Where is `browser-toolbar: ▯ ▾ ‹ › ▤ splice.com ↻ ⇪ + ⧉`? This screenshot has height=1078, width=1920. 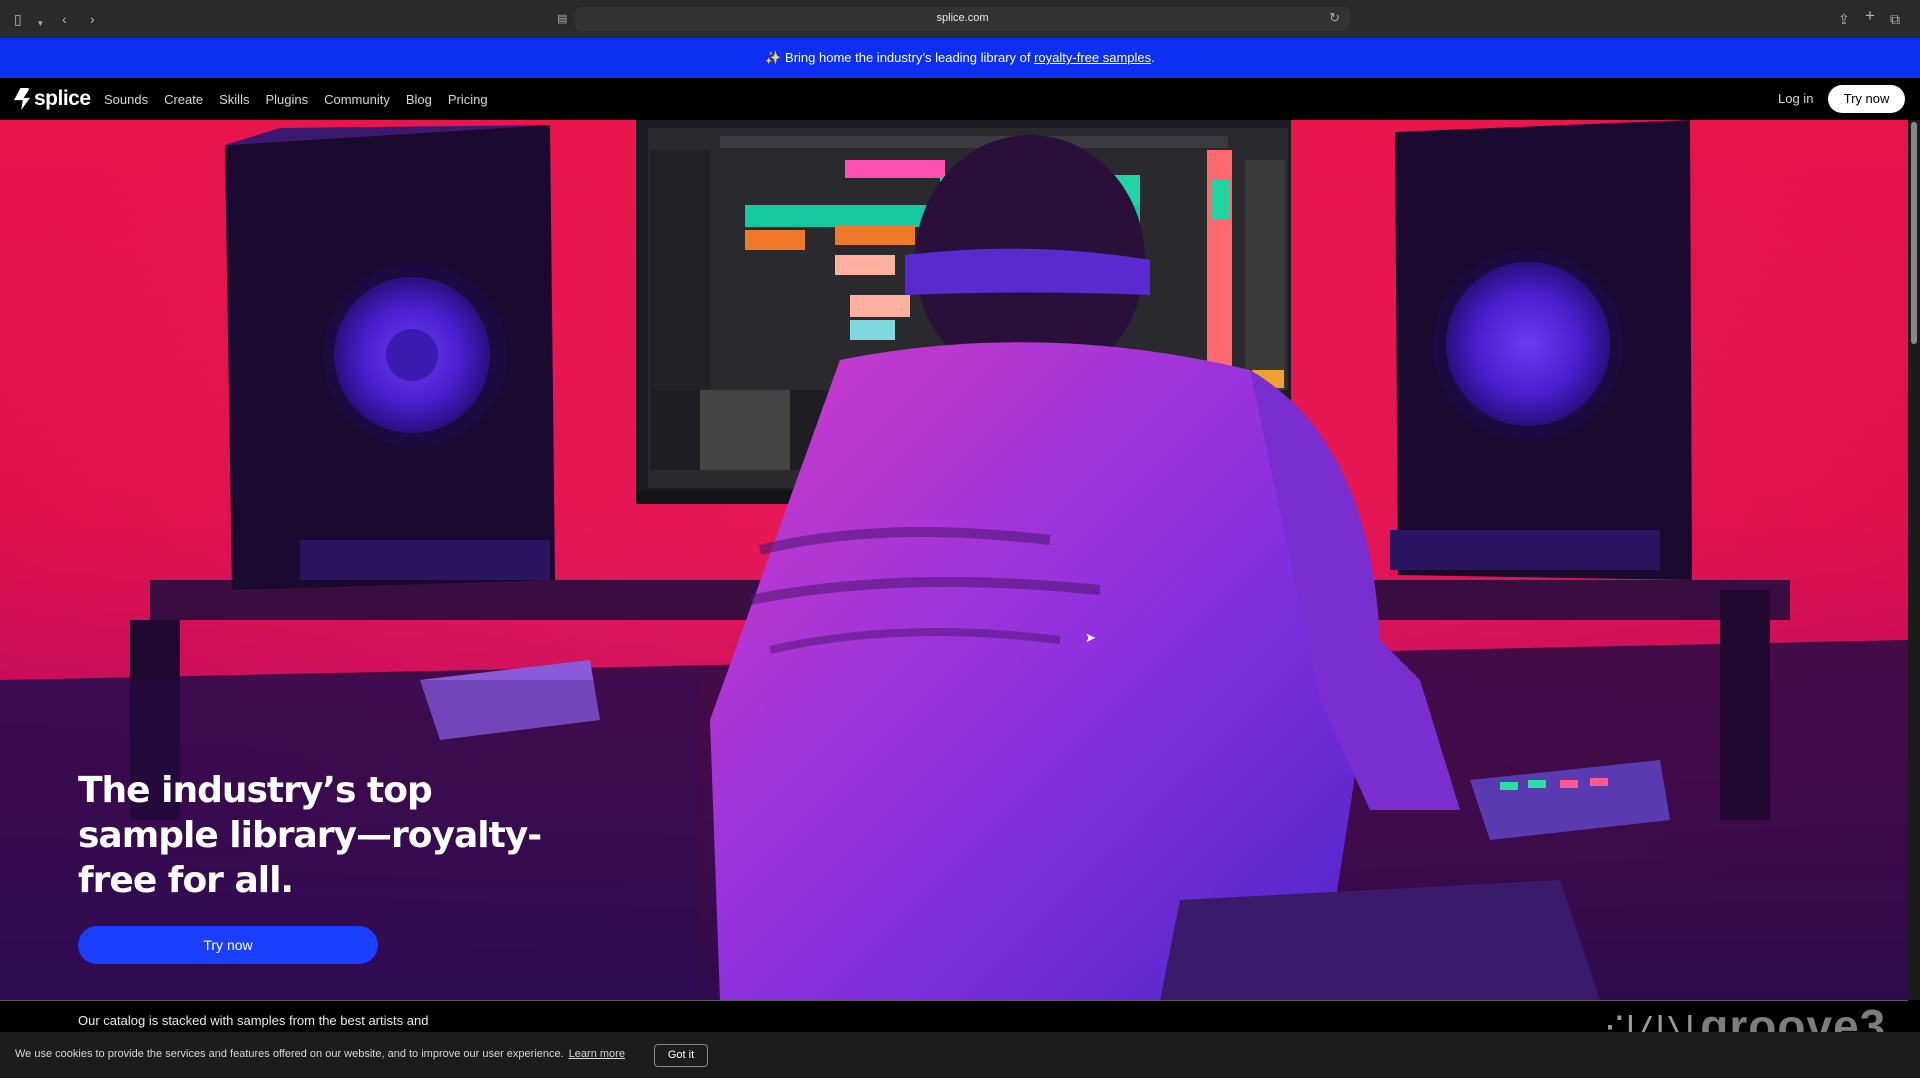 browser-toolbar: ▯ ▾ ‹ › ▤ splice.com ↻ ⇪ + ⧉ is located at coordinates (960, 19).